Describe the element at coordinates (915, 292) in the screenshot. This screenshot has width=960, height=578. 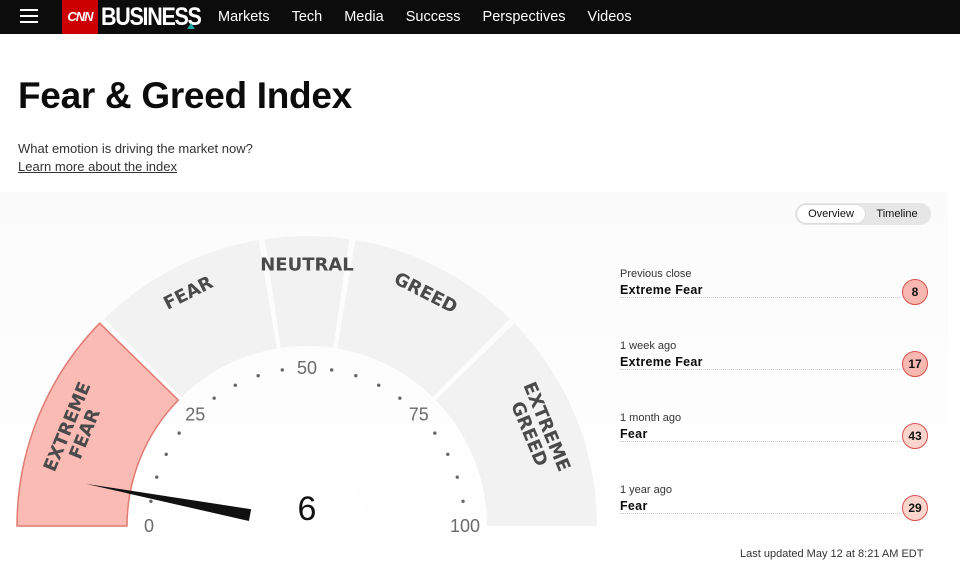
I see `history-score-badge: 8` at that location.